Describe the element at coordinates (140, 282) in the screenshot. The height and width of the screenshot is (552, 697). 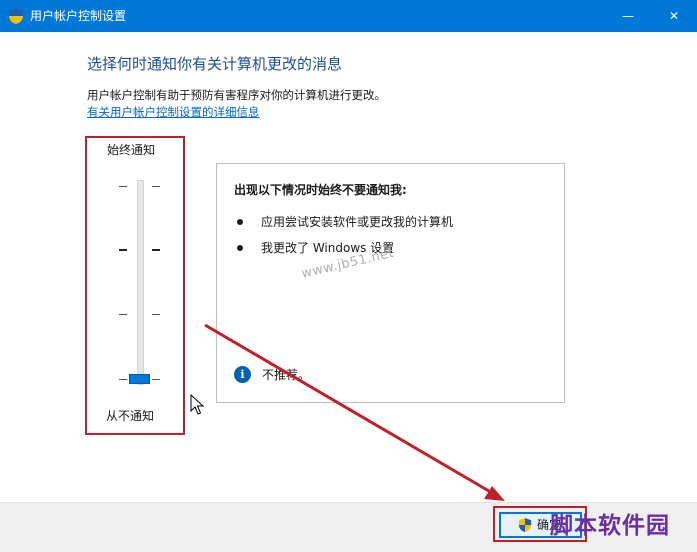
I see `notification-level-slider` at that location.